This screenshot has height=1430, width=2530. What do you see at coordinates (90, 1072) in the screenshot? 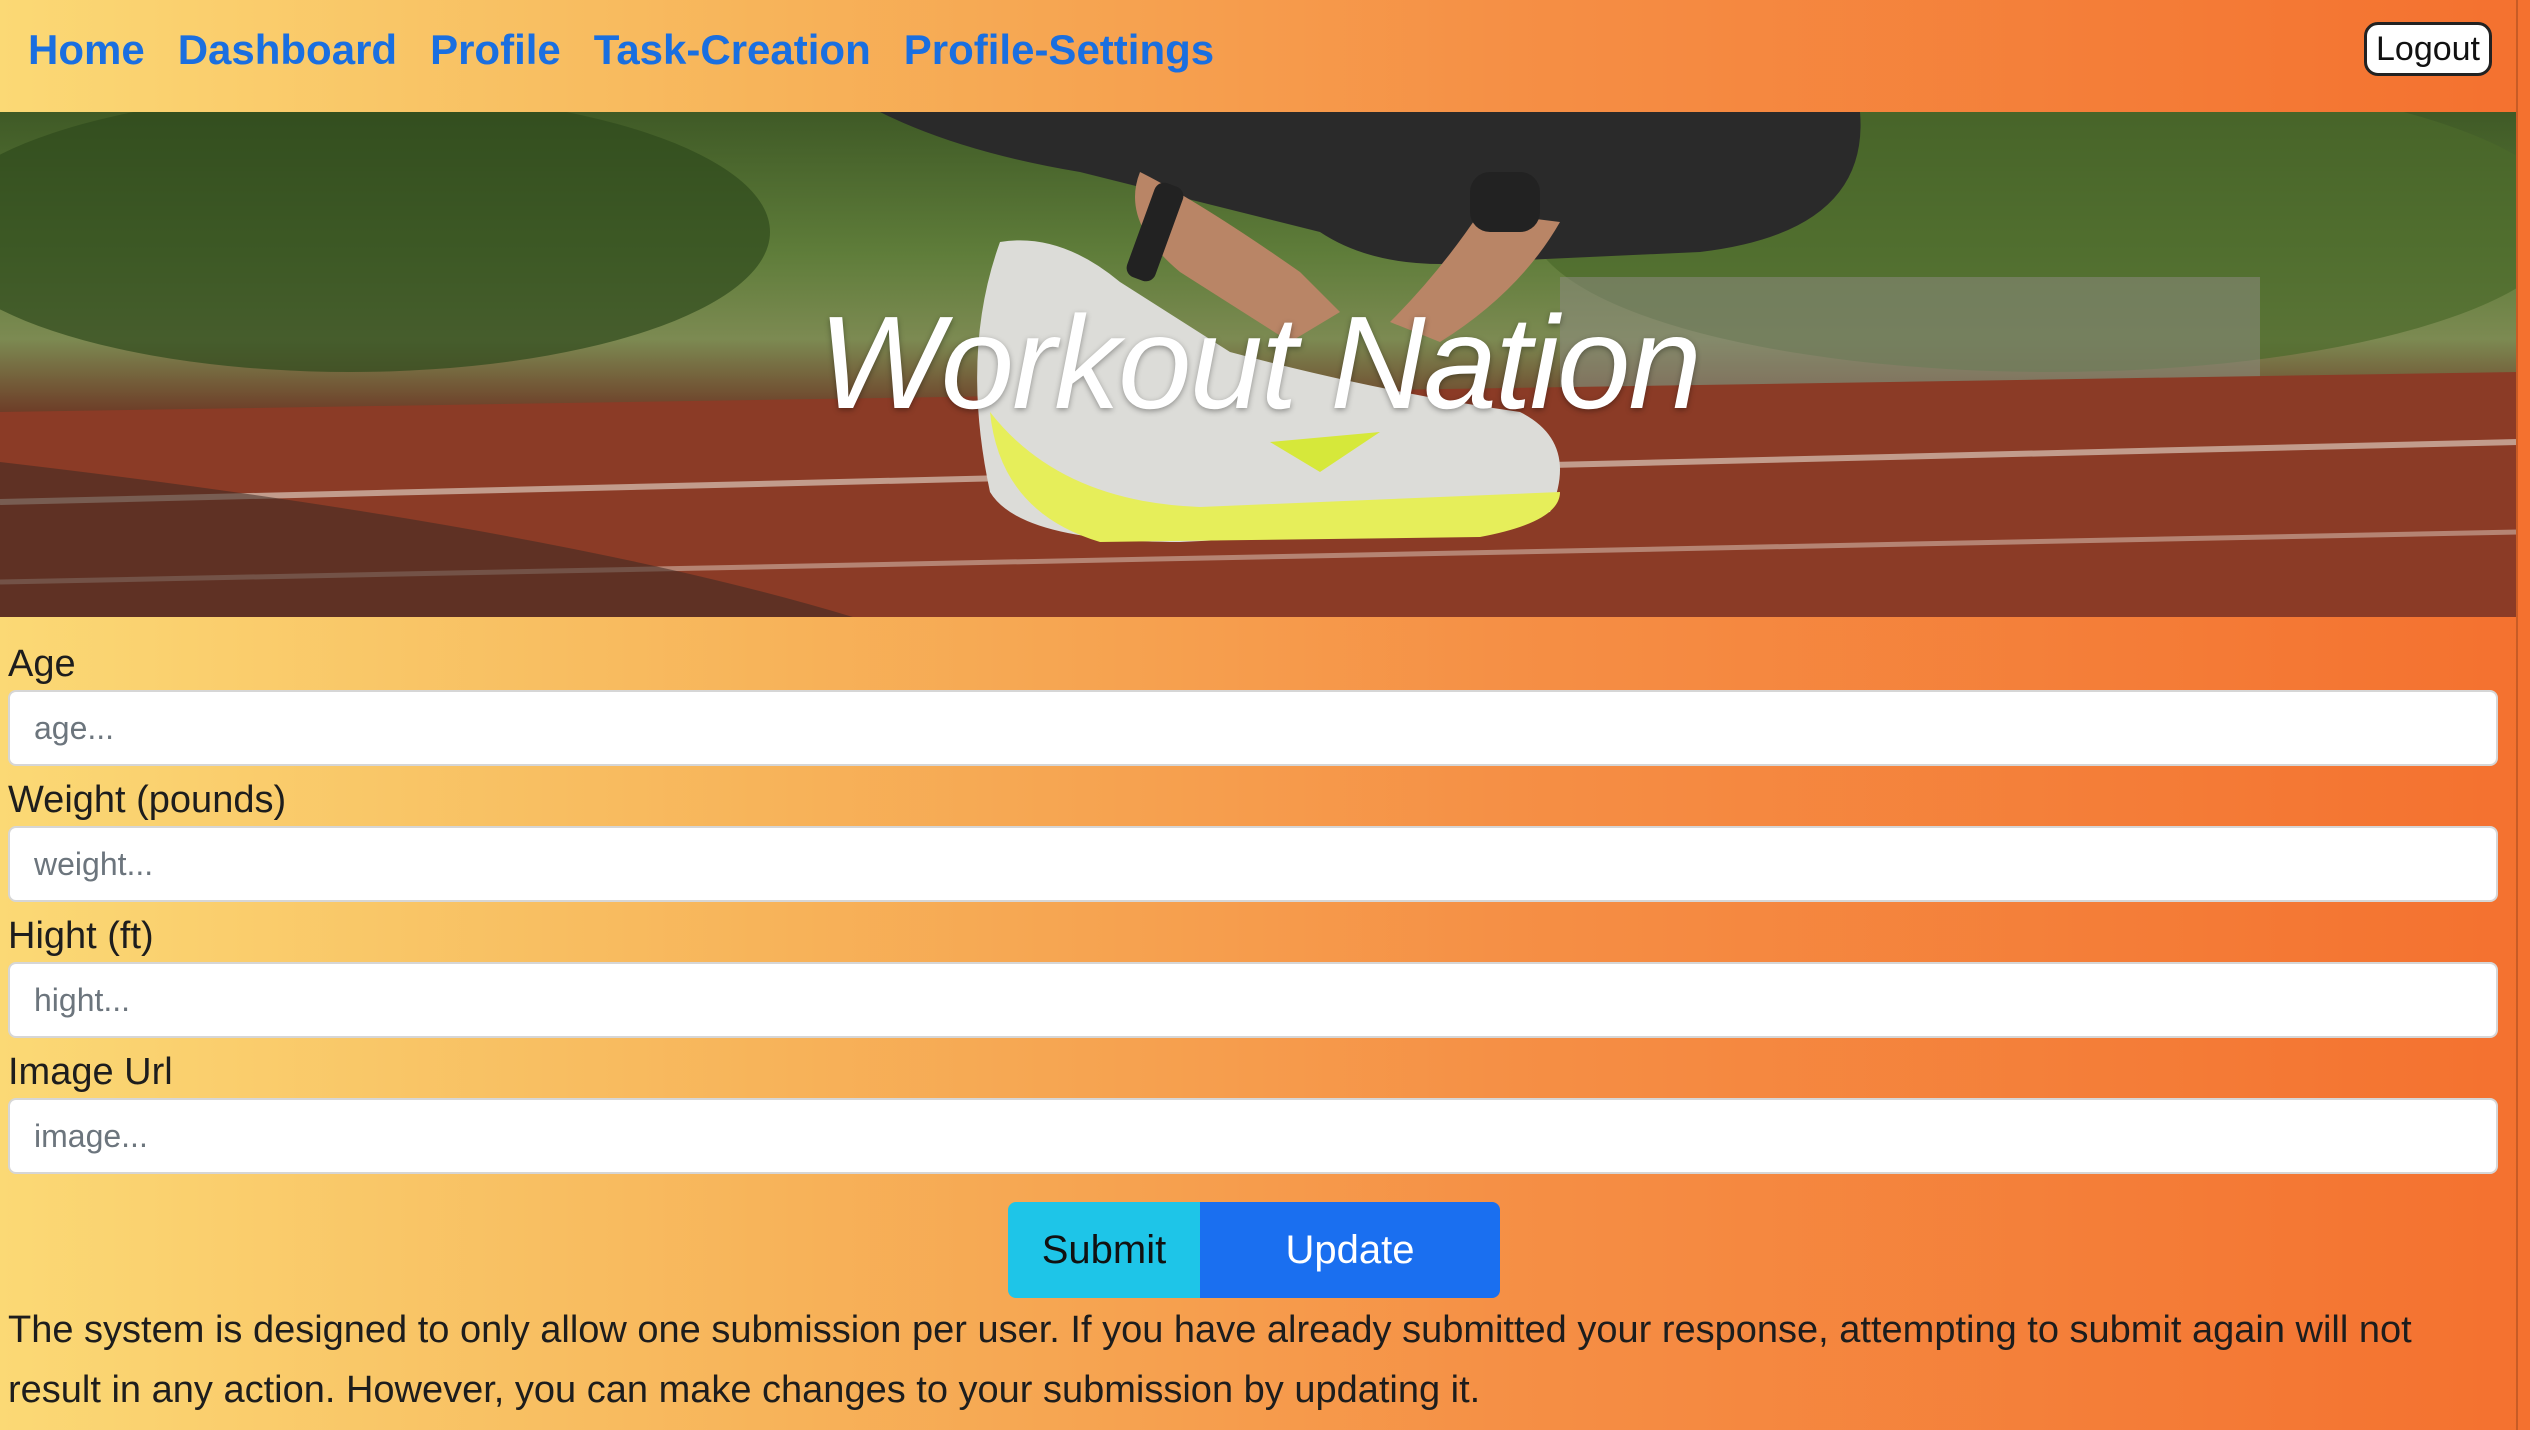
I see `image-url-label: Image Url` at bounding box center [90, 1072].